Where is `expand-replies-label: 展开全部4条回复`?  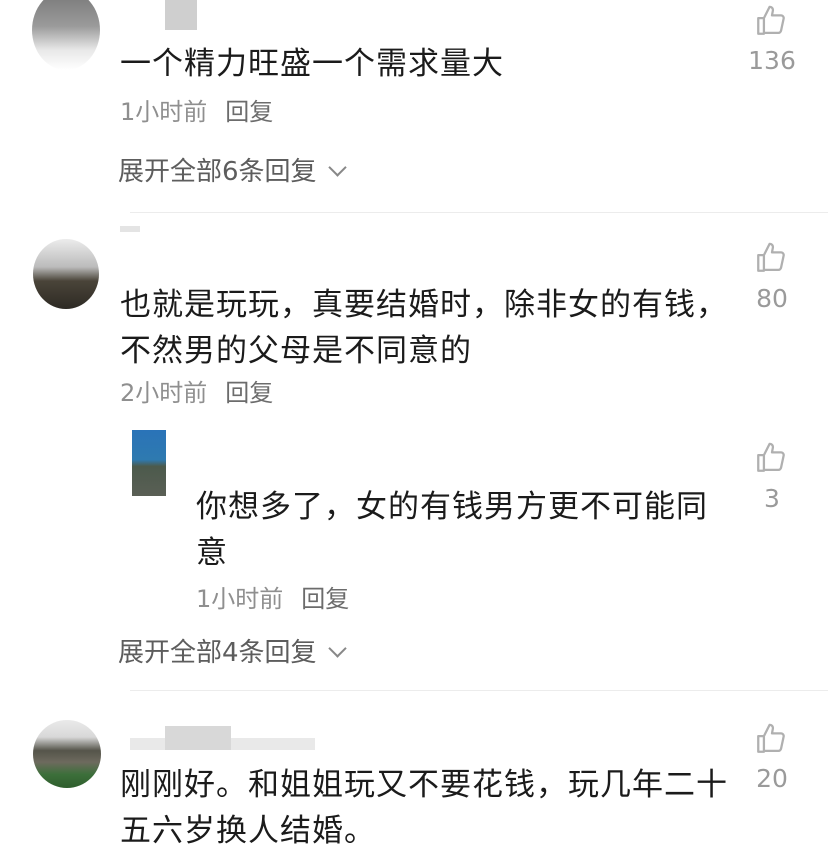
expand-replies-label: 展开全部4条回复 is located at coordinates (217, 653).